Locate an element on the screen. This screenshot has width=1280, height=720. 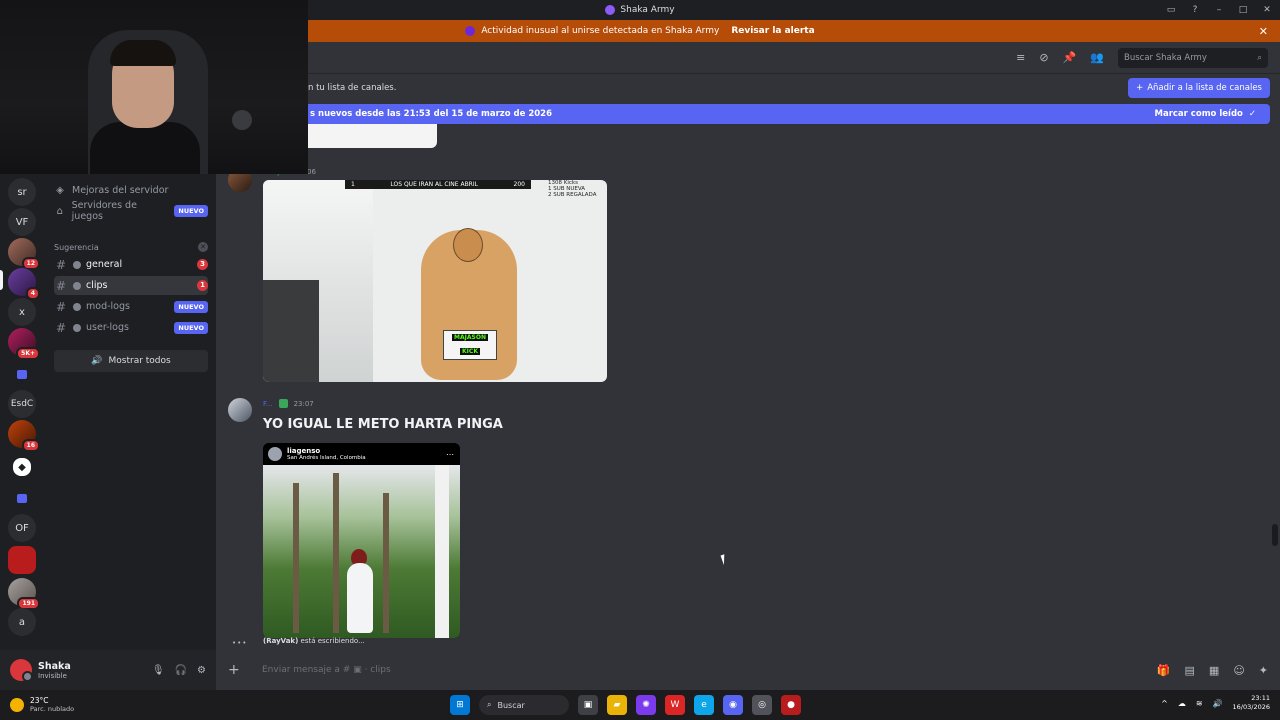
message-header: F... 23:07 is located at coordinates (288, 403).